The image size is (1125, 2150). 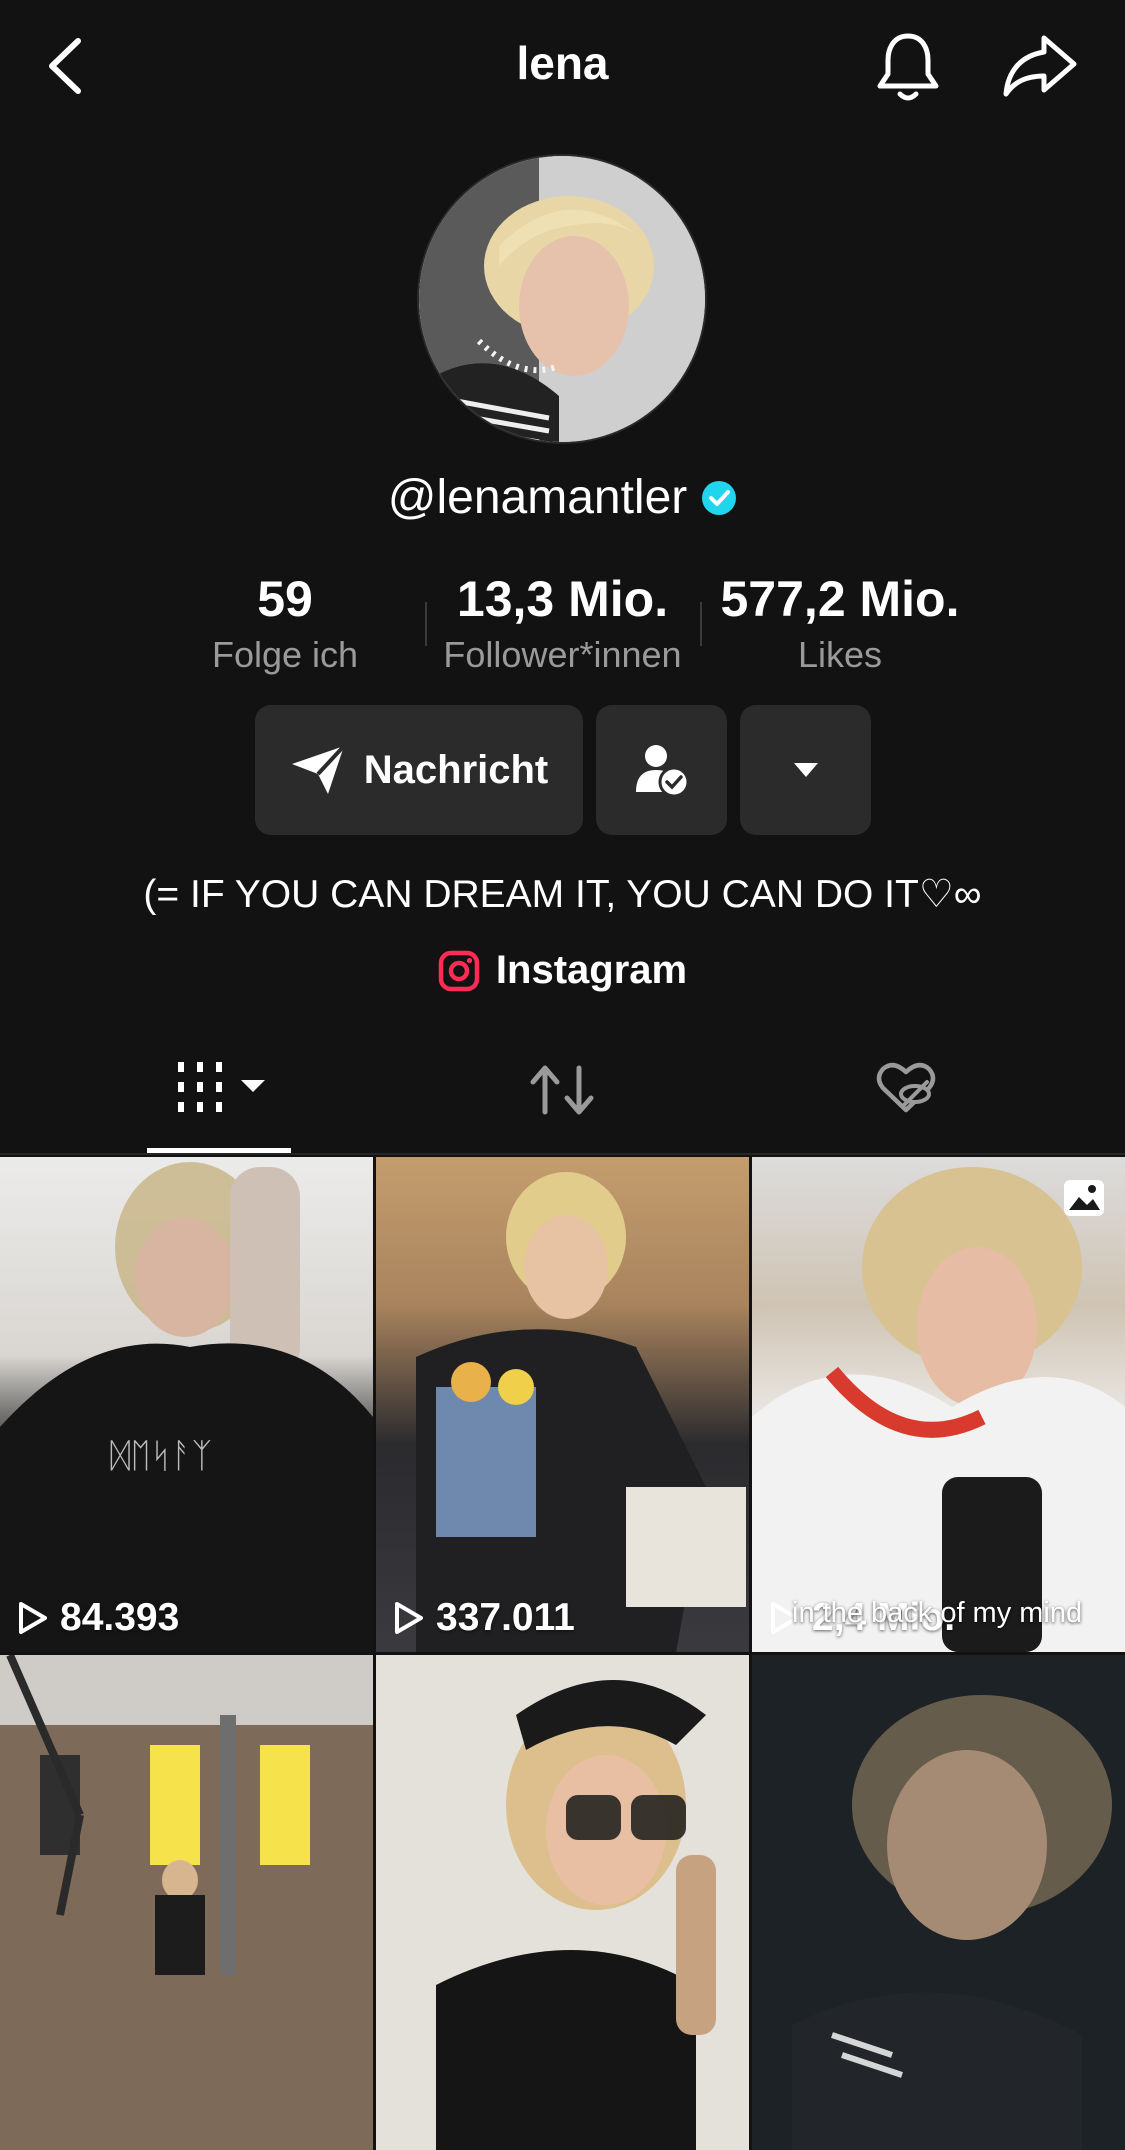 I want to click on verified-badge-icon, so click(x=719, y=498).